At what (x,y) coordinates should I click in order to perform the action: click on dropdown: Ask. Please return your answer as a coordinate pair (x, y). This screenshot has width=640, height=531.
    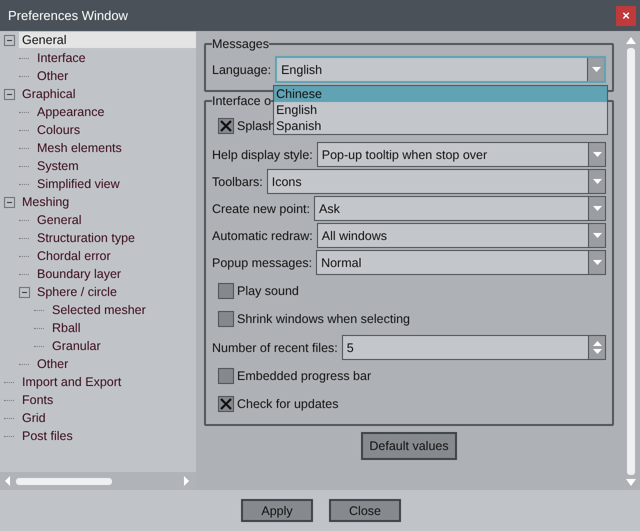
    Looking at the image, I should click on (460, 208).